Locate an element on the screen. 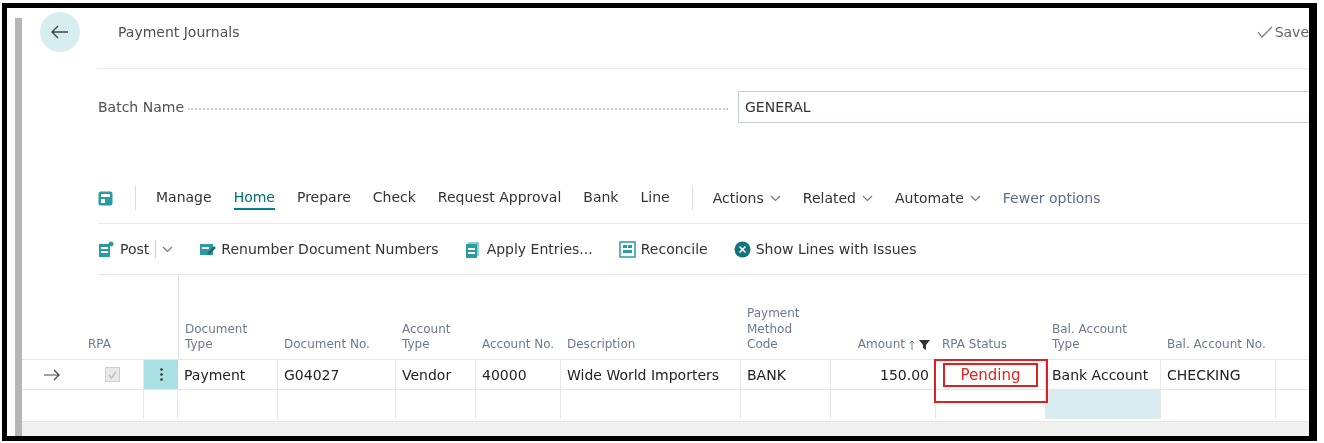 This screenshot has height=443, width=1324. more-vertical-icon is located at coordinates (161, 374).